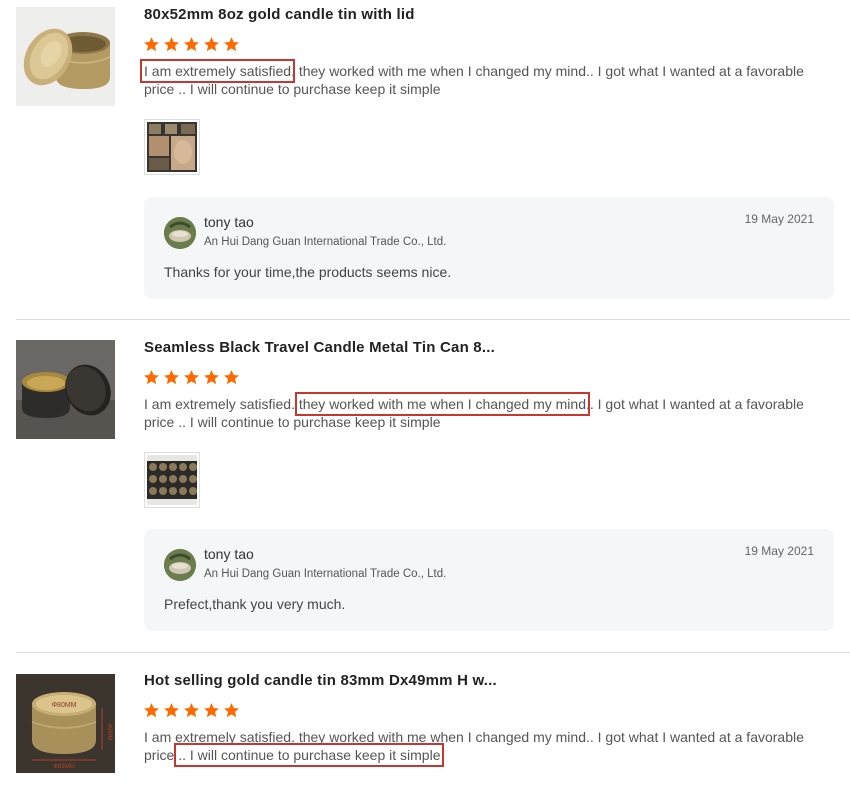 The image size is (850, 787). Describe the element at coordinates (109, 732) in the screenshot. I see `dimension-label: 49MM` at that location.